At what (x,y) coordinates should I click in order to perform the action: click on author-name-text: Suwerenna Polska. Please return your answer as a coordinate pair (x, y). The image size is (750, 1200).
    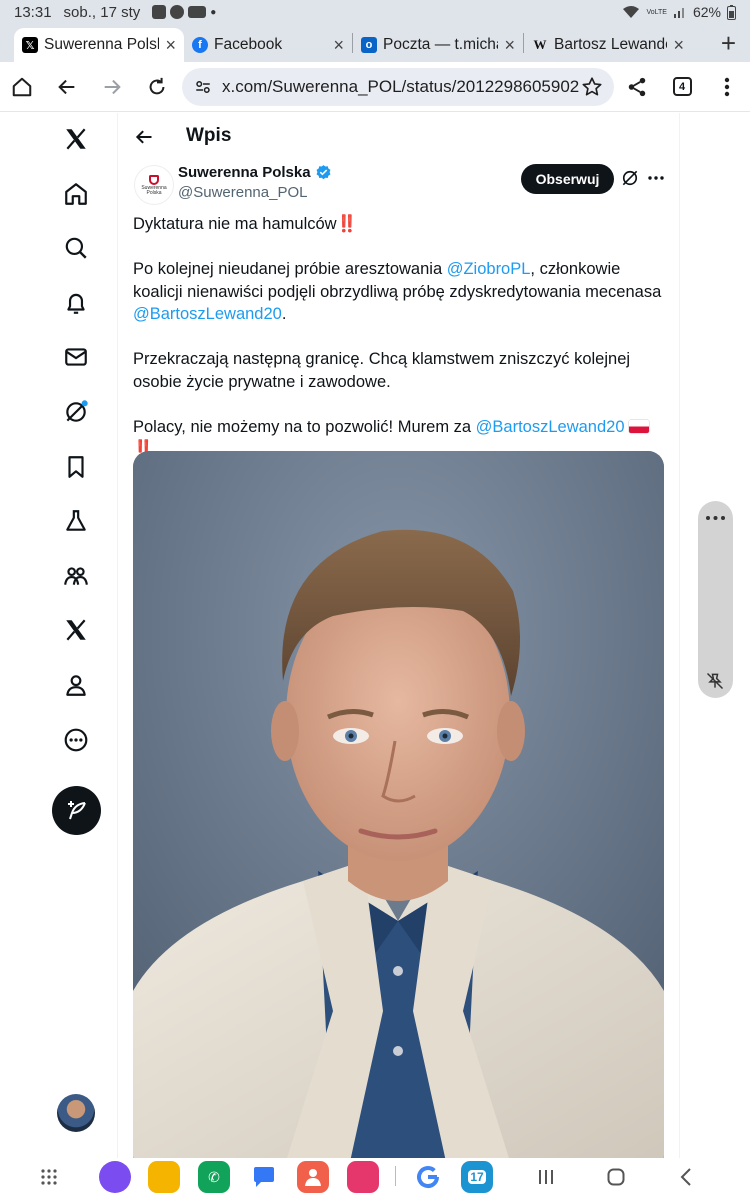
    Looking at the image, I should click on (244, 172).